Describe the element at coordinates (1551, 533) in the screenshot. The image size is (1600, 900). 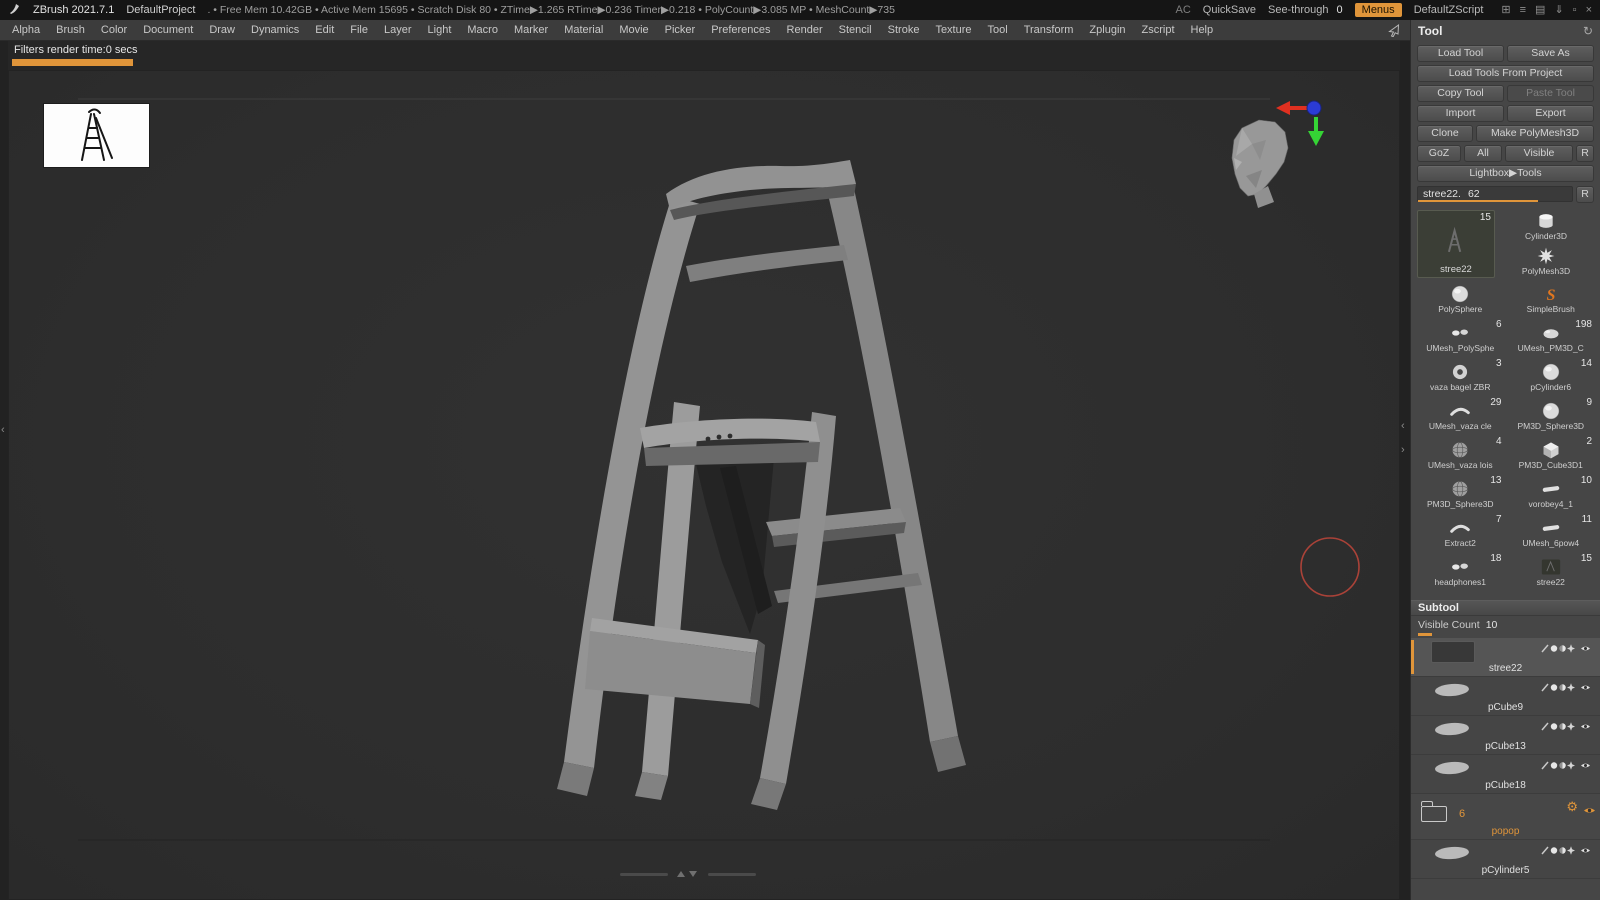
I see `tool-thumb-UMesh_6pow4: 11 UMesh_6pow4` at that location.